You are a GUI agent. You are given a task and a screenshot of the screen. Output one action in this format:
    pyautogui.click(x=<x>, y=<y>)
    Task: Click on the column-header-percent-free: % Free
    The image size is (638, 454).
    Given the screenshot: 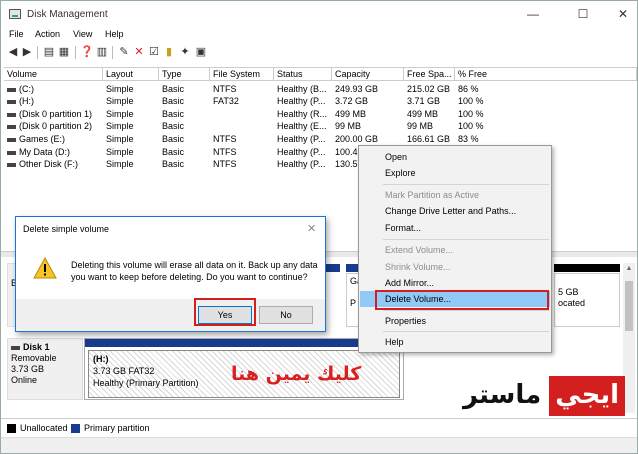 What is the action you would take?
    pyautogui.click(x=546, y=74)
    